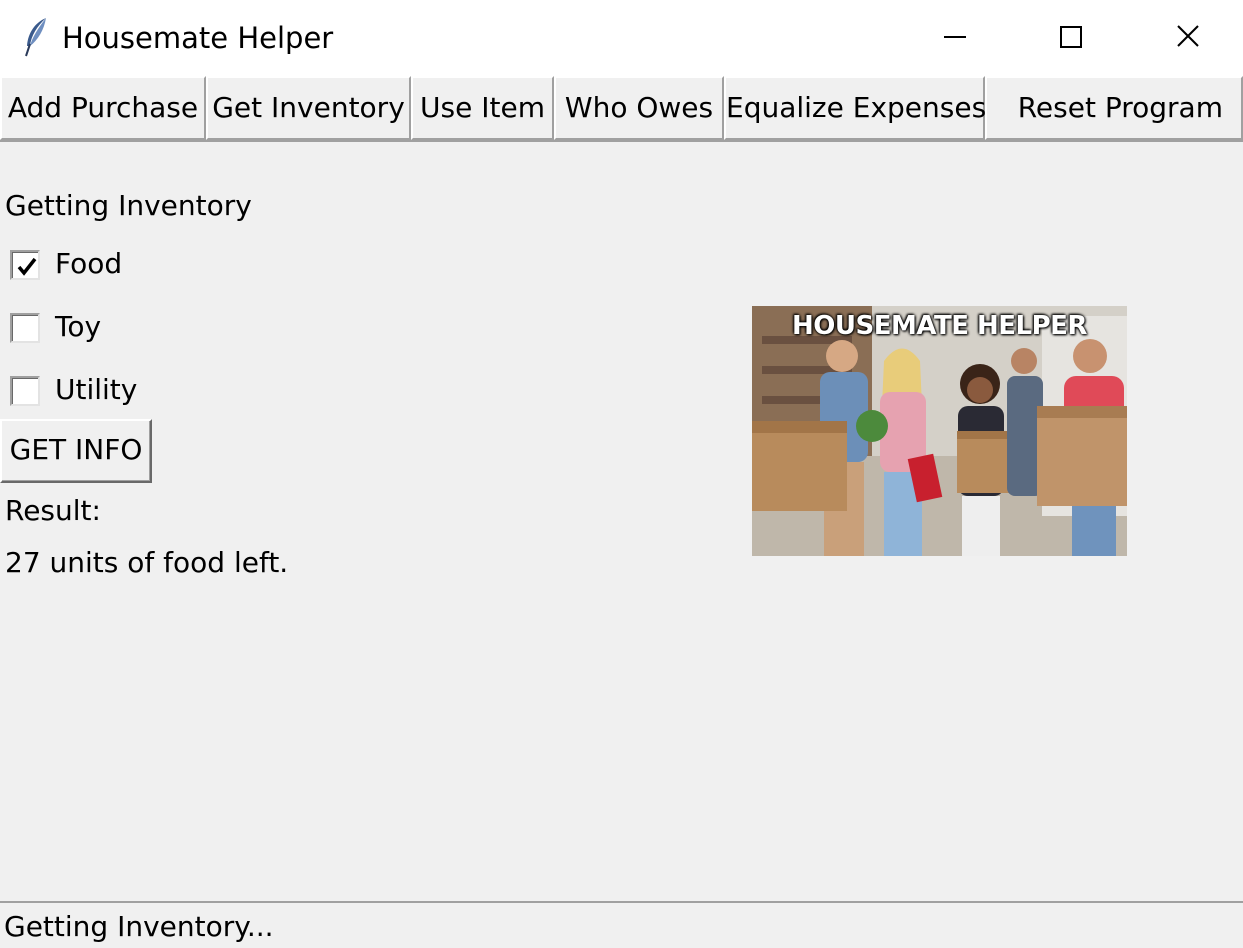 Image resolution: width=1243 pixels, height=948 pixels. I want to click on checkmark-icon, so click(27, 266).